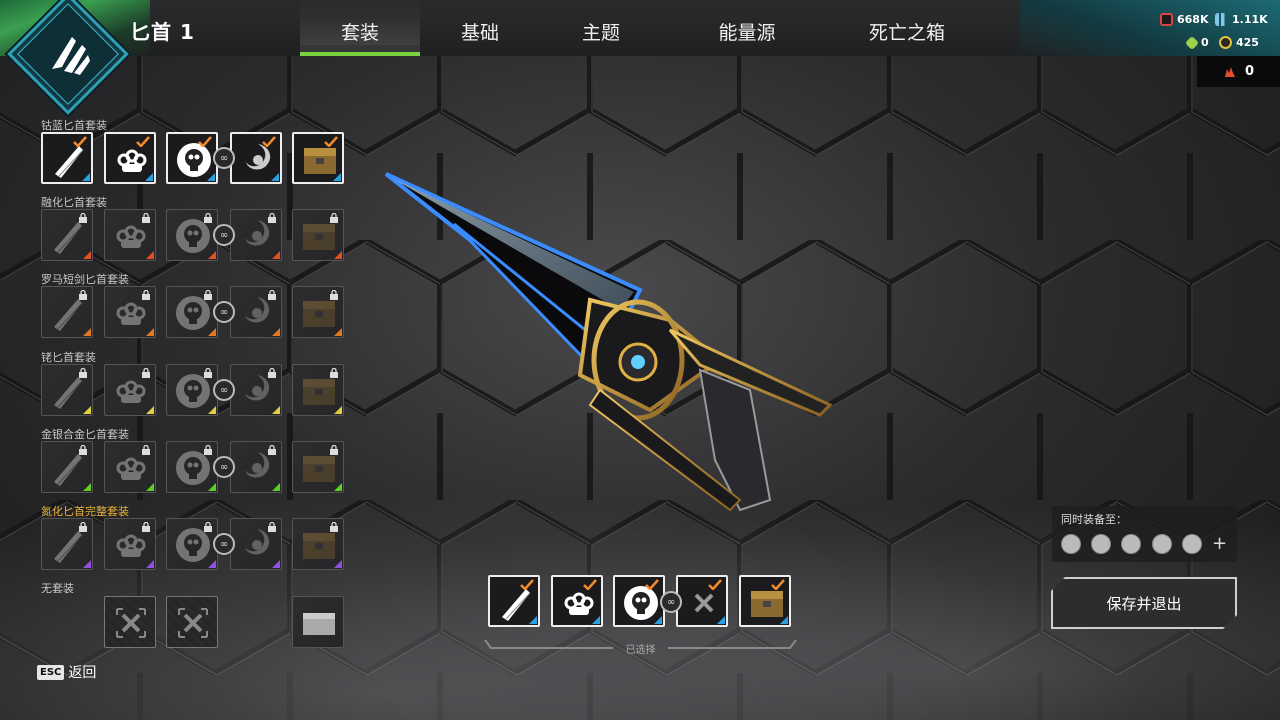  Describe the element at coordinates (1247, 42) in the screenshot. I see `heirloom-shards-value: 425` at that location.